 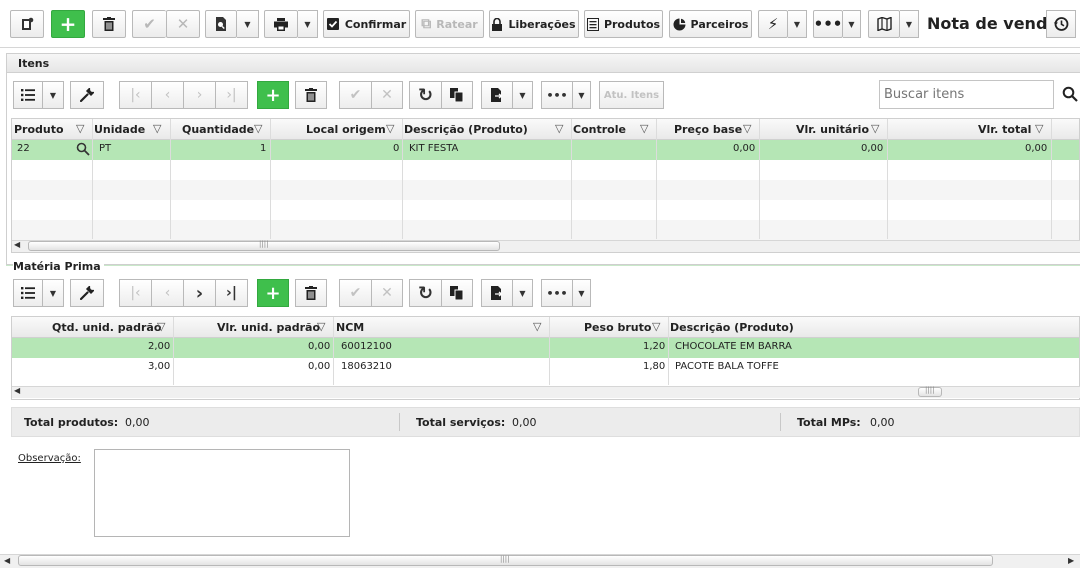 What do you see at coordinates (1061, 24) in the screenshot?
I see `history-button` at bounding box center [1061, 24].